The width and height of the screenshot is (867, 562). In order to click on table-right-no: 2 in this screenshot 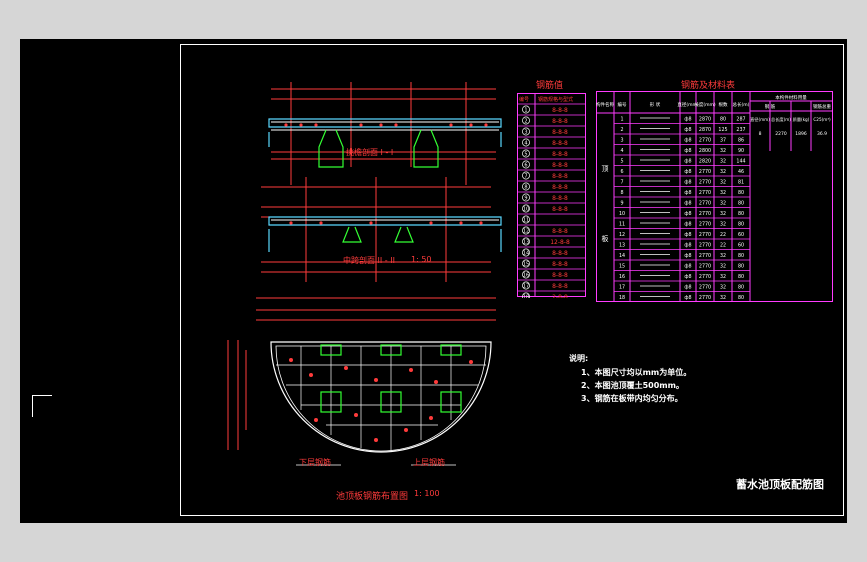, I will do `click(621, 130)`.